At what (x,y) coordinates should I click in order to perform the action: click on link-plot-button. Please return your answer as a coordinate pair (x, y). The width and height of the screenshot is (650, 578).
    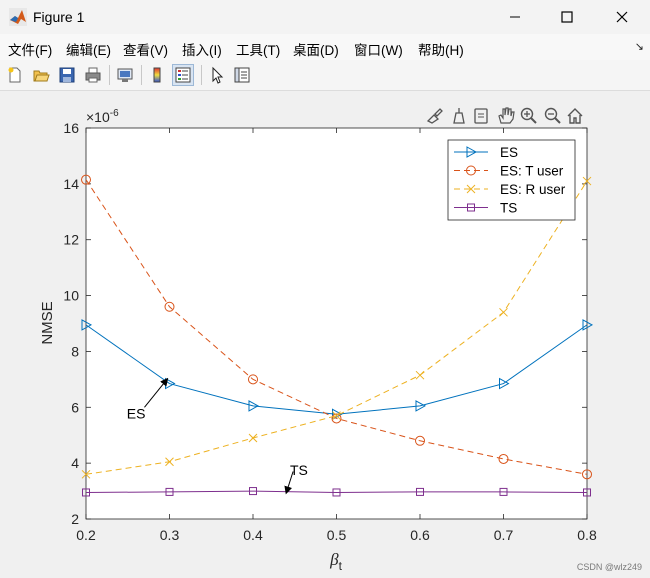
    Looking at the image, I should click on (125, 75).